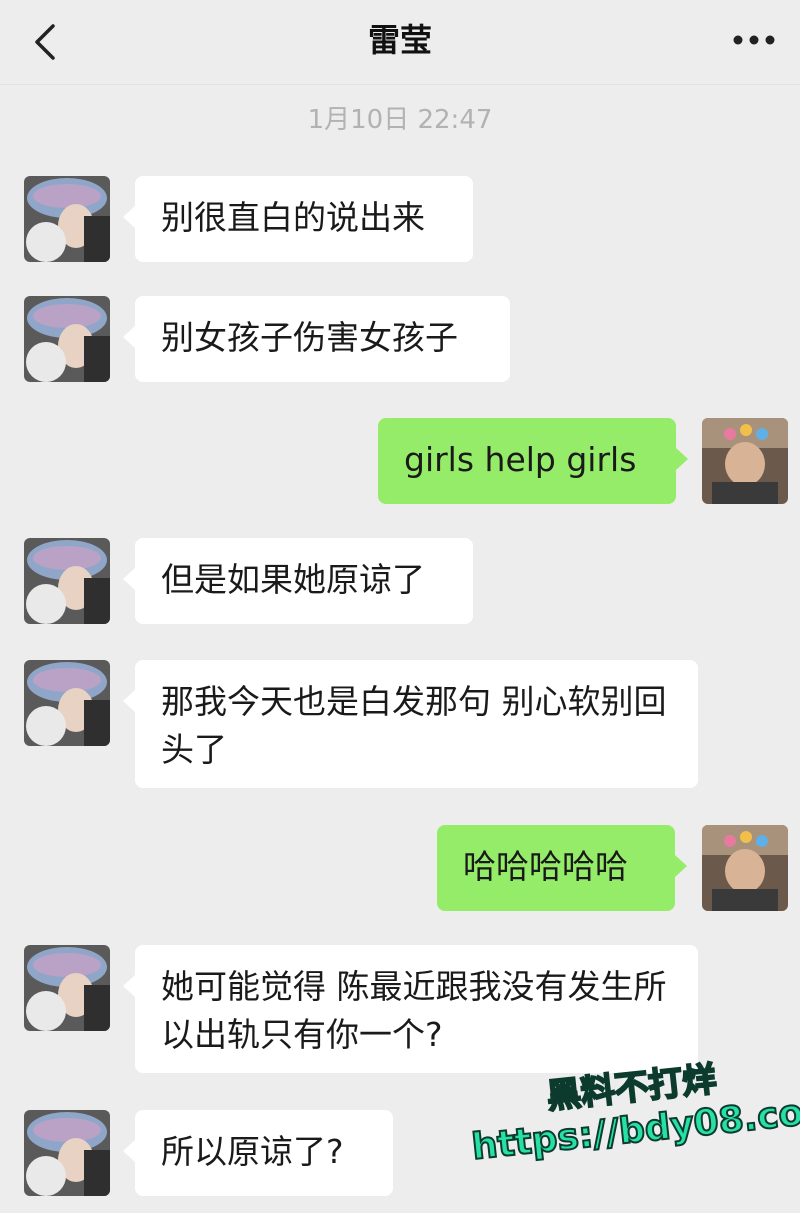 The image size is (800, 1213). I want to click on message-bubble-incoming: 别很直白的说出来, so click(298, 219).